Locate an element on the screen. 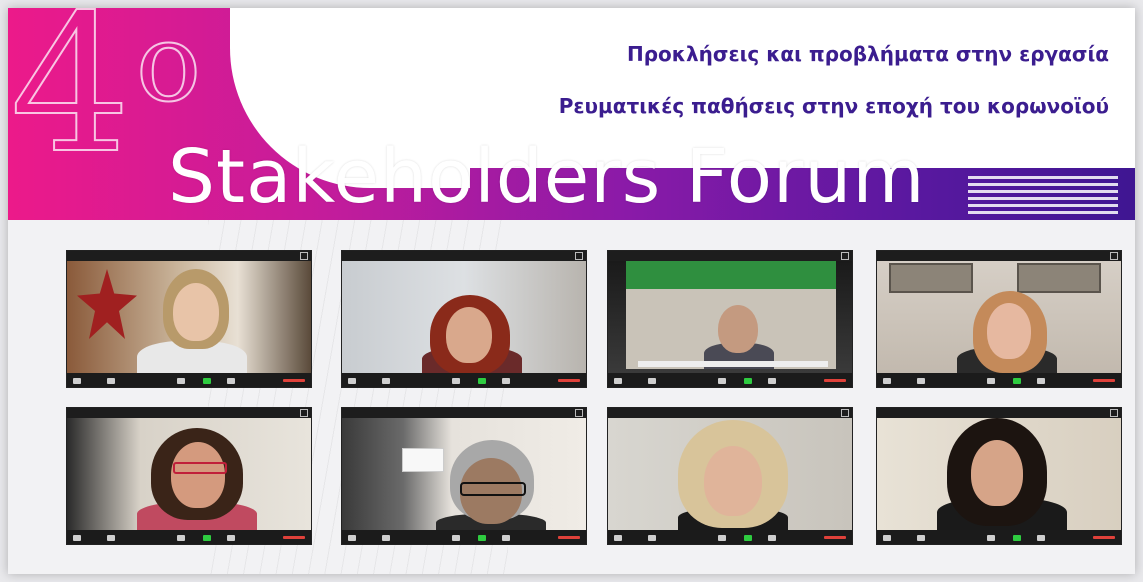  decorative-stripes is located at coordinates (1043, 197).